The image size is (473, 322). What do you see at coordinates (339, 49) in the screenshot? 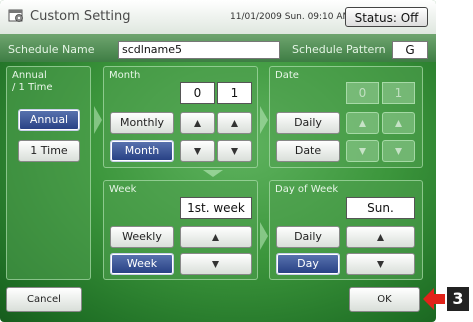
I see `schedule-pattern-label: Schedule Pattern` at bounding box center [339, 49].